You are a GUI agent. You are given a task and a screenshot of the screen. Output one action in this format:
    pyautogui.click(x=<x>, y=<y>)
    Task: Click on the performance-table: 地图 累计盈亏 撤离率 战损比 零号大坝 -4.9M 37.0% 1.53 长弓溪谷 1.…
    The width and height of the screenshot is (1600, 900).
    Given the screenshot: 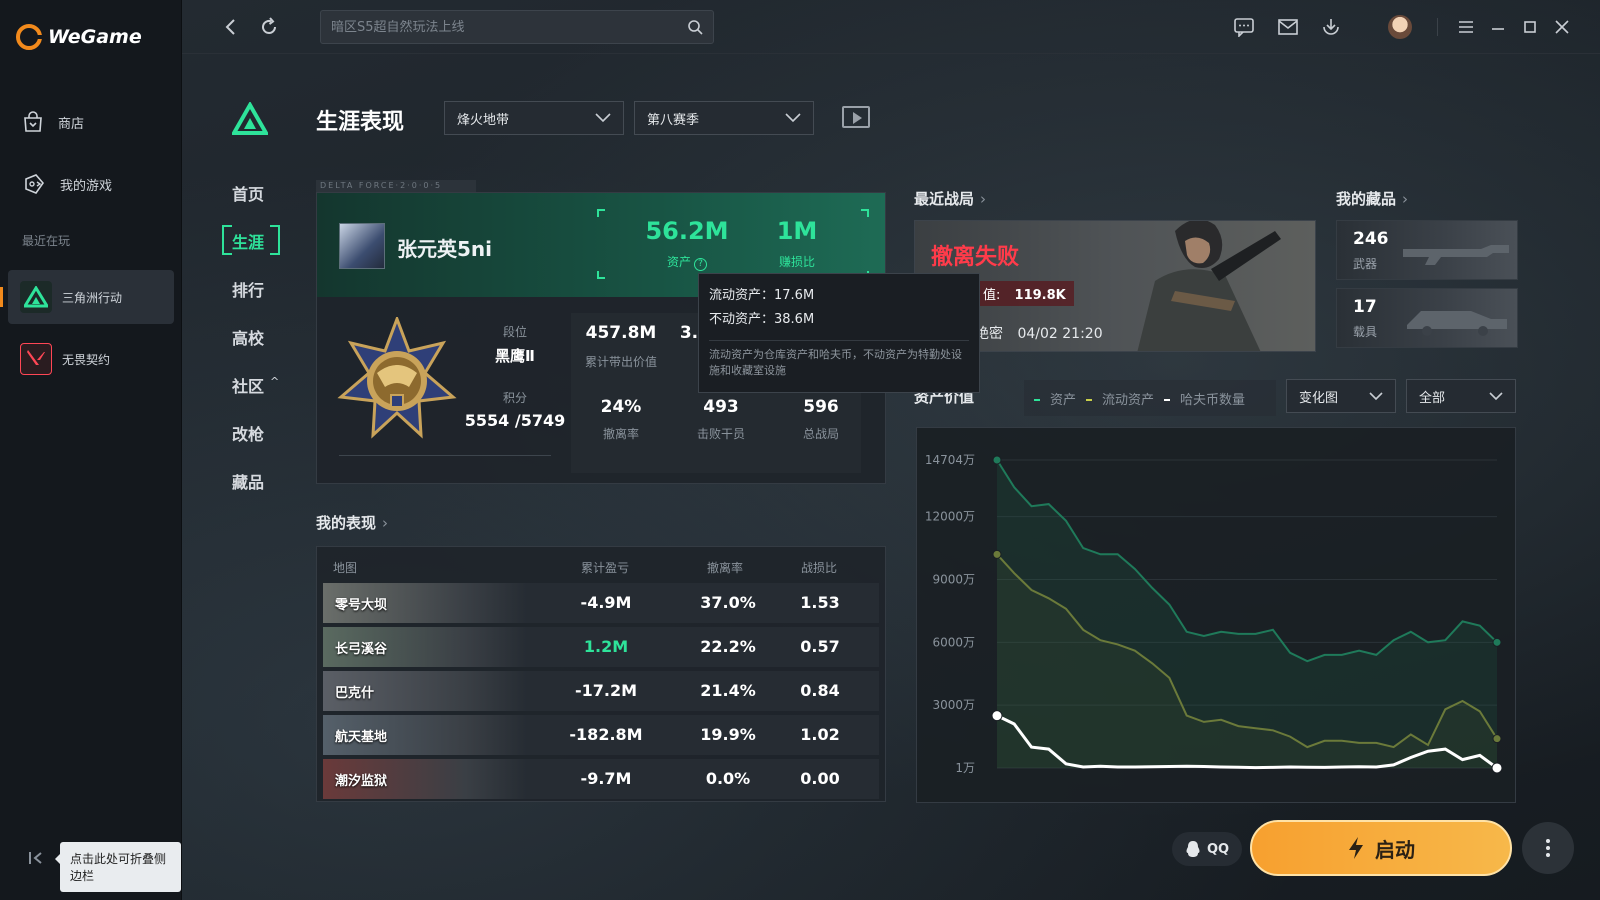 What is the action you would take?
    pyautogui.click(x=601, y=674)
    